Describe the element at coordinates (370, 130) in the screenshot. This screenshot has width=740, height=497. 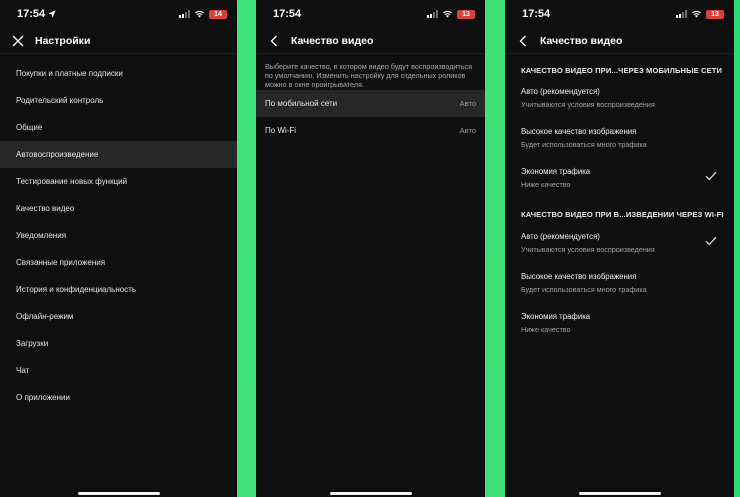
I see `wifi-row: По Wi-Fi Авто` at that location.